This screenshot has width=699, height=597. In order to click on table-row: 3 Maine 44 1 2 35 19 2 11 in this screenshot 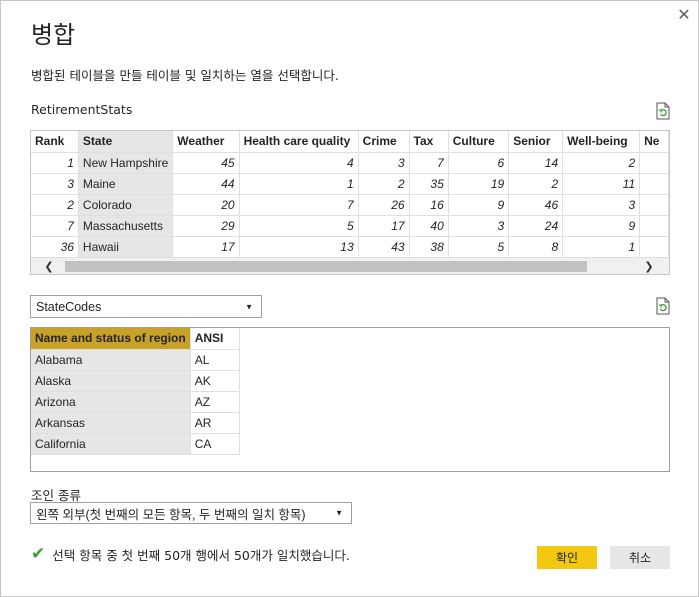, I will do `click(350, 184)`.